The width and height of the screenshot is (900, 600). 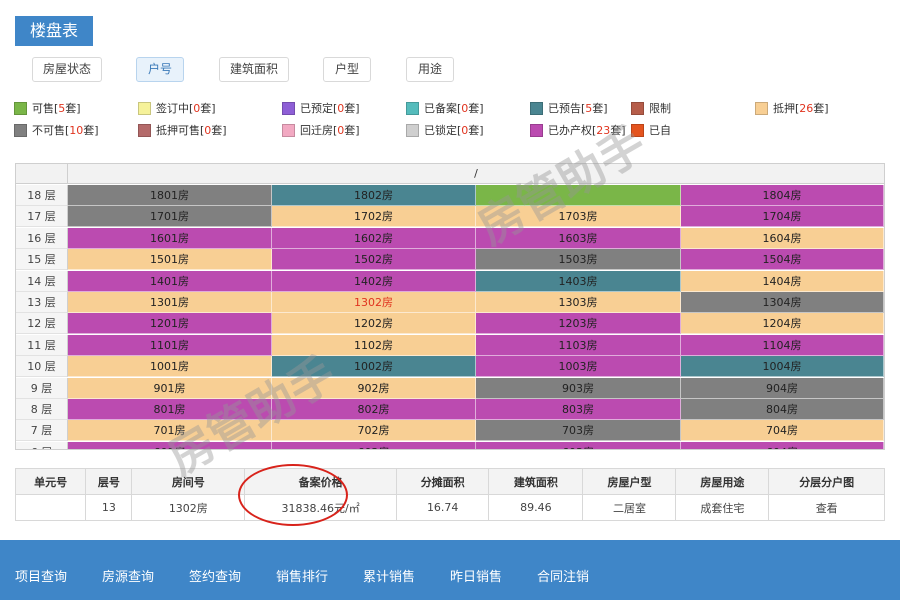 What do you see at coordinates (374, 324) in the screenshot?
I see `room-cell: 1202房` at bounding box center [374, 324].